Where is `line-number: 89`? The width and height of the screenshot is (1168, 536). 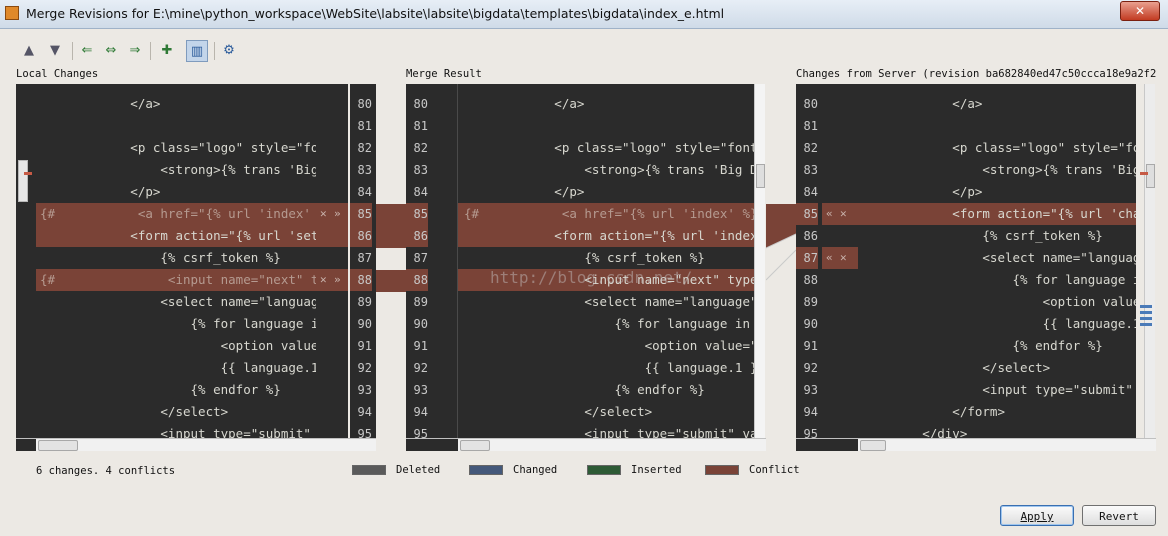 line-number: 89 is located at coordinates (364, 302).